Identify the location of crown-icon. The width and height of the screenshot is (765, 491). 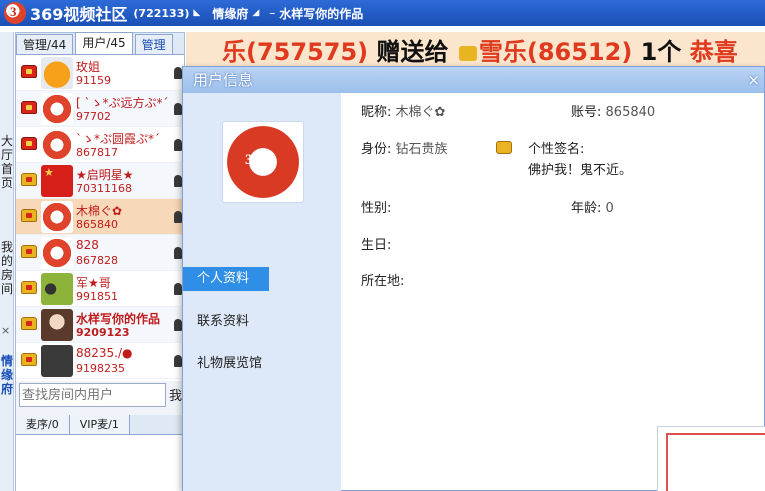
(467, 53).